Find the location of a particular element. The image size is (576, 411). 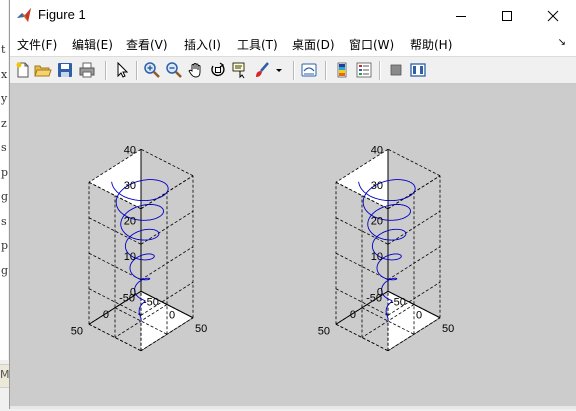

figure-toolbar is located at coordinates (293, 70).